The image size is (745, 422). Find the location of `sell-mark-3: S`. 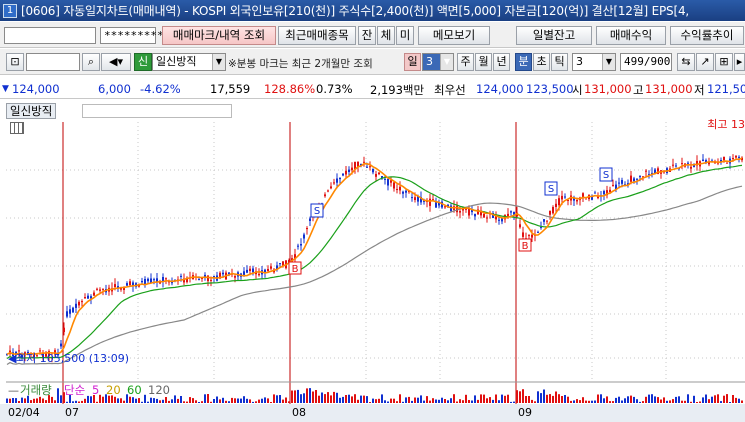

sell-mark-3: S is located at coordinates (606, 174).